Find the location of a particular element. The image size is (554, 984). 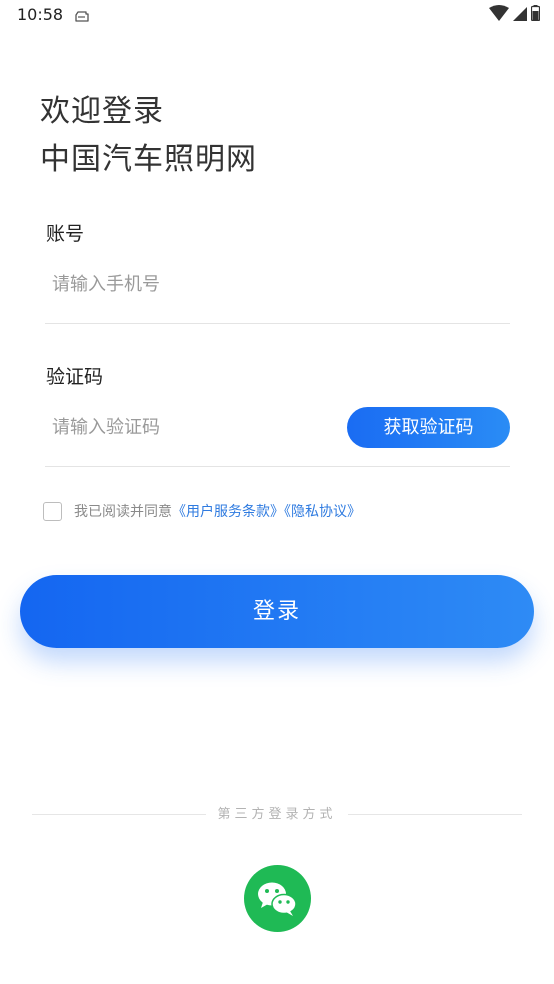

wifi-icon is located at coordinates (499, 15).